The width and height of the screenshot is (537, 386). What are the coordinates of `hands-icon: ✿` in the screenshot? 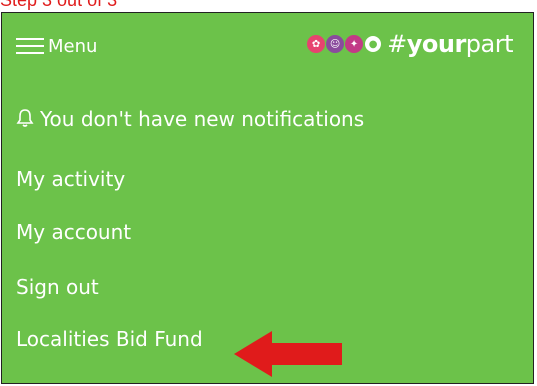 It's located at (316, 44).